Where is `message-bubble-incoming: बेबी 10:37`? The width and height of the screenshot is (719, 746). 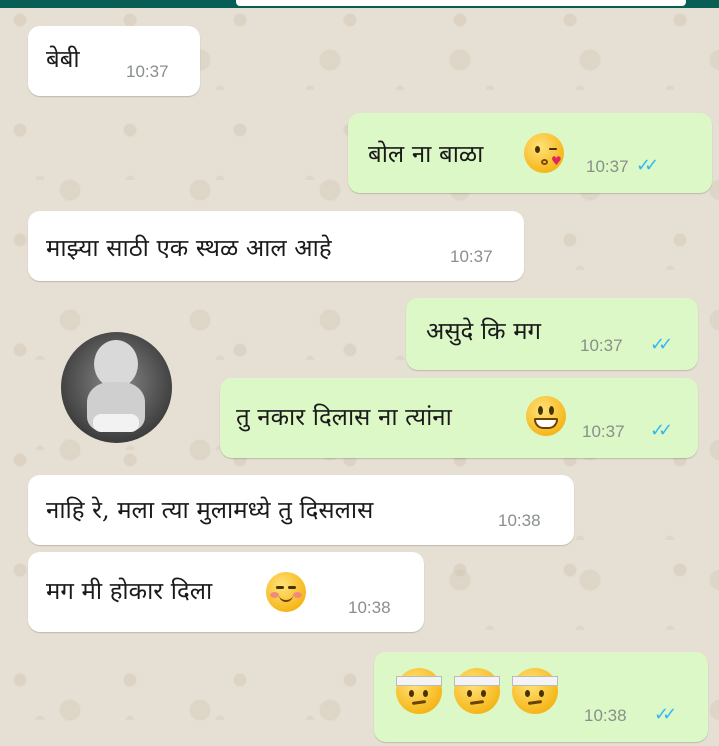
message-bubble-incoming: बेबी 10:37 is located at coordinates (114, 61).